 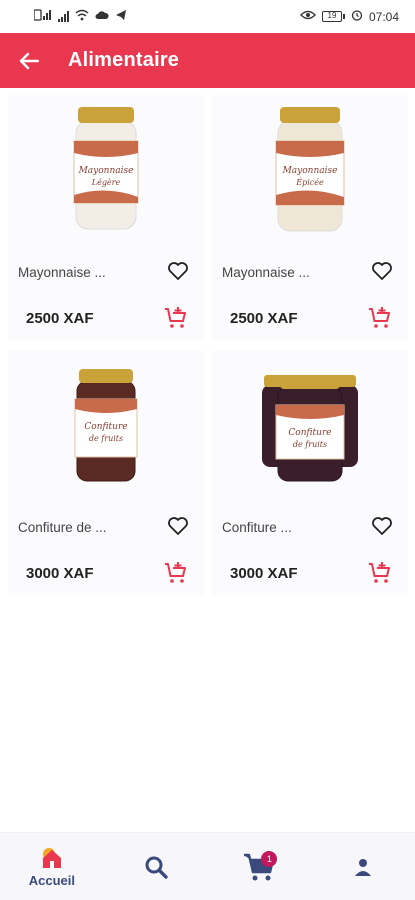 What do you see at coordinates (42, 16) in the screenshot?
I see `sim-icon` at bounding box center [42, 16].